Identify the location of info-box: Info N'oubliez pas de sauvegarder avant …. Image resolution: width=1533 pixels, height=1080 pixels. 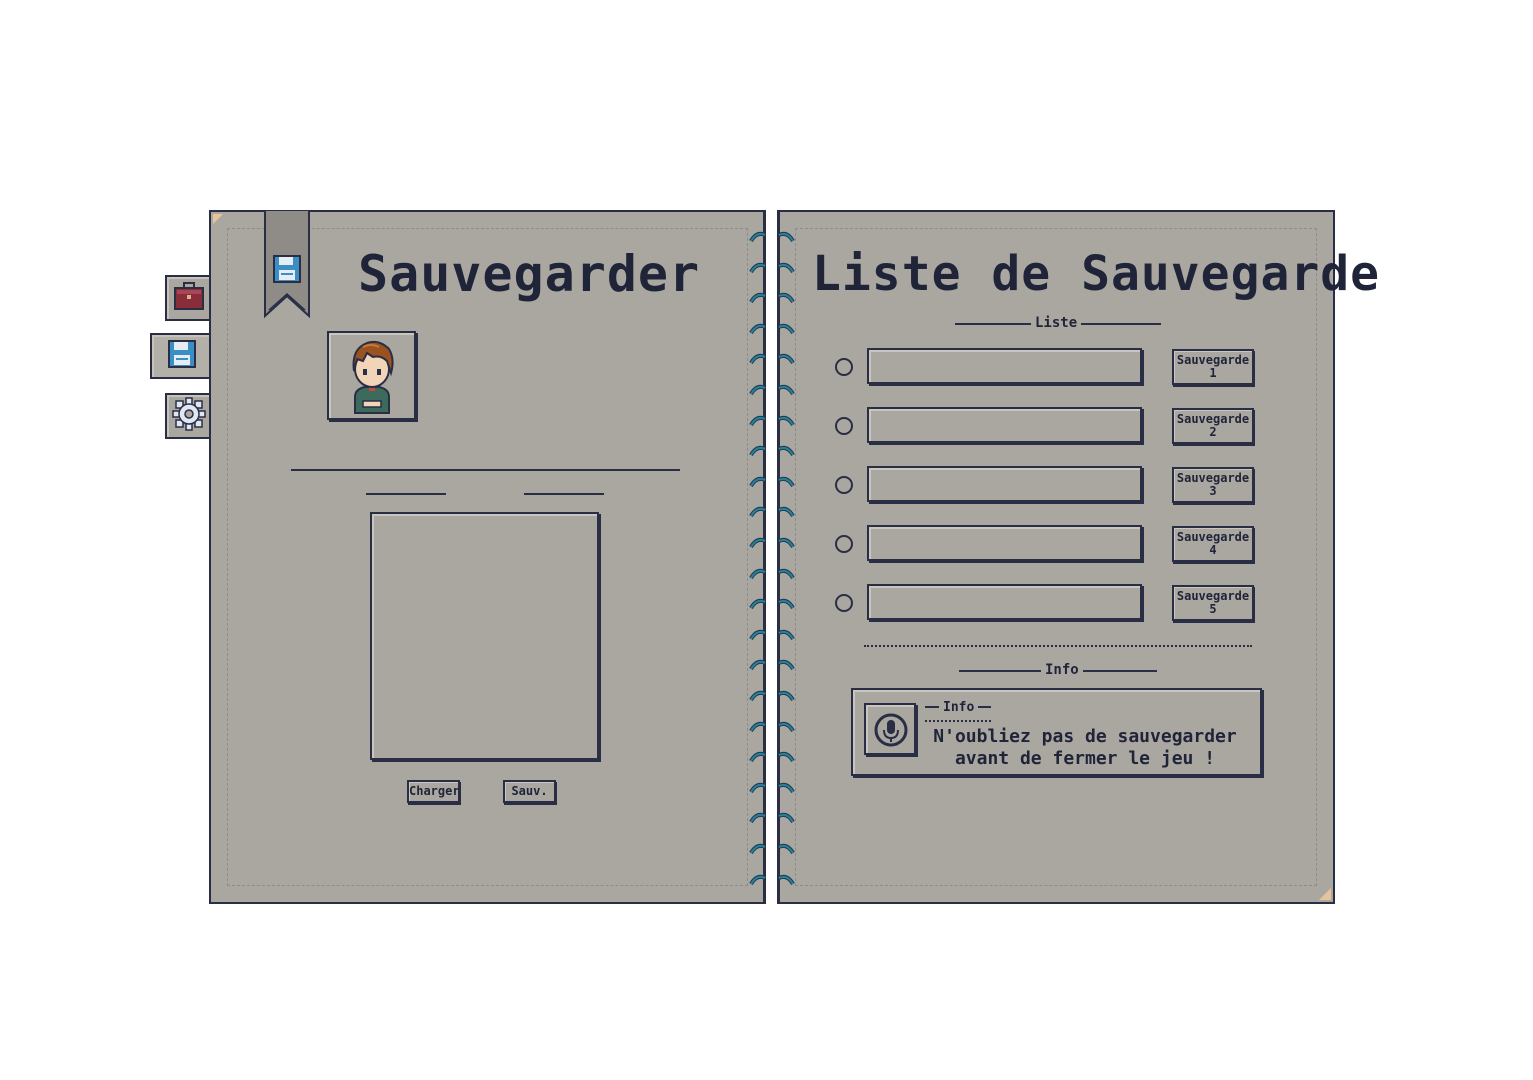
(1056, 732).